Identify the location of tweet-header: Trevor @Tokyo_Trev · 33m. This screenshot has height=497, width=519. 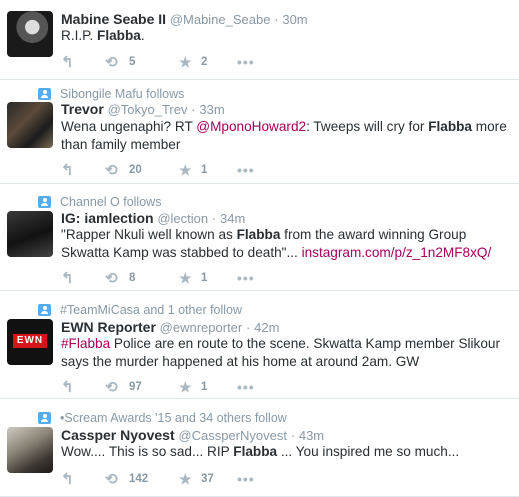
(143, 109).